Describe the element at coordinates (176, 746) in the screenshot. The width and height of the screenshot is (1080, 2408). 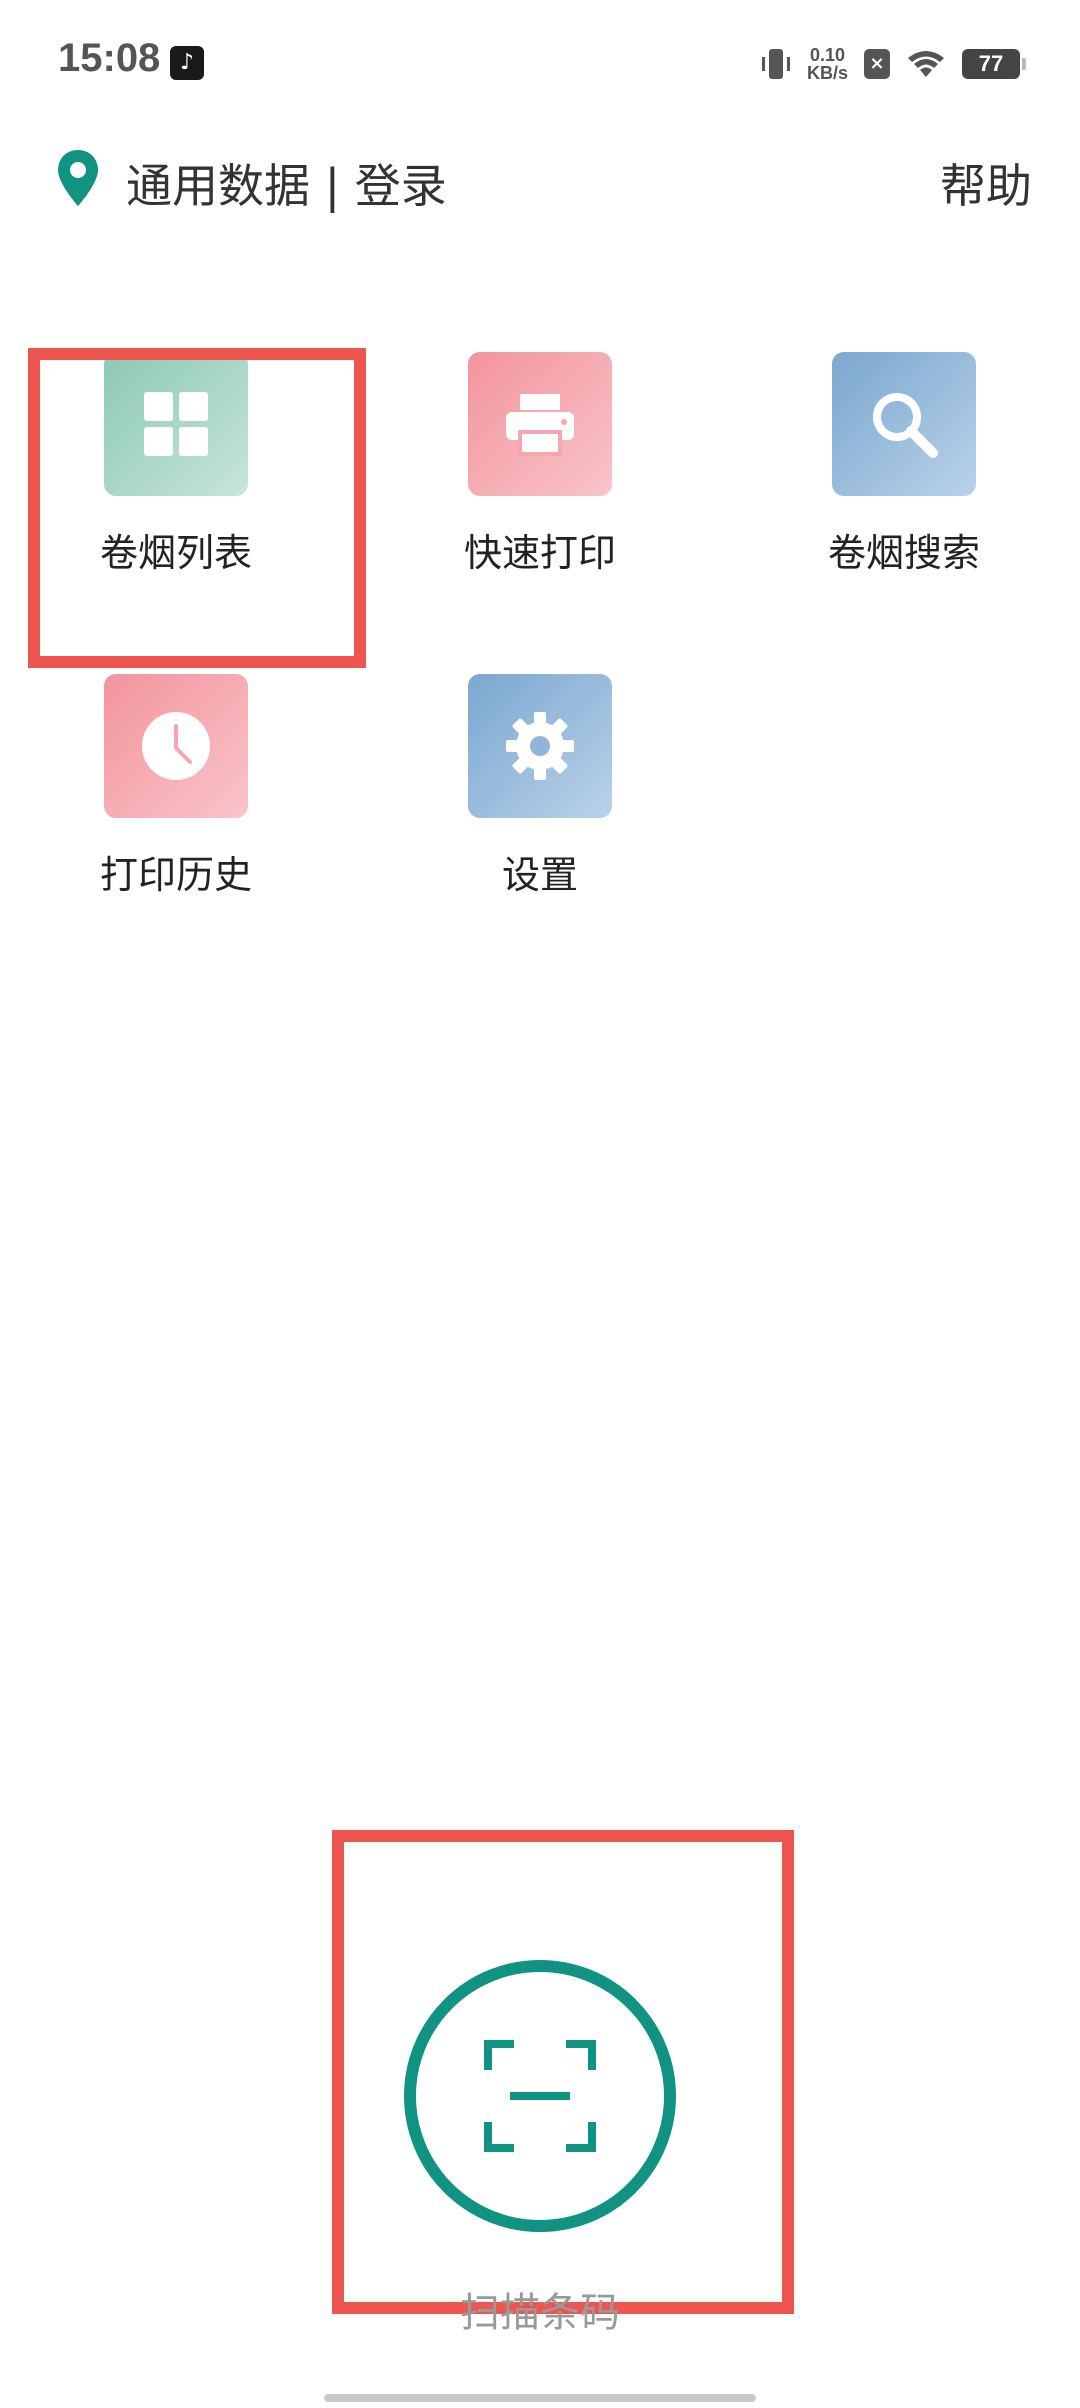
I see `clock-icon` at that location.